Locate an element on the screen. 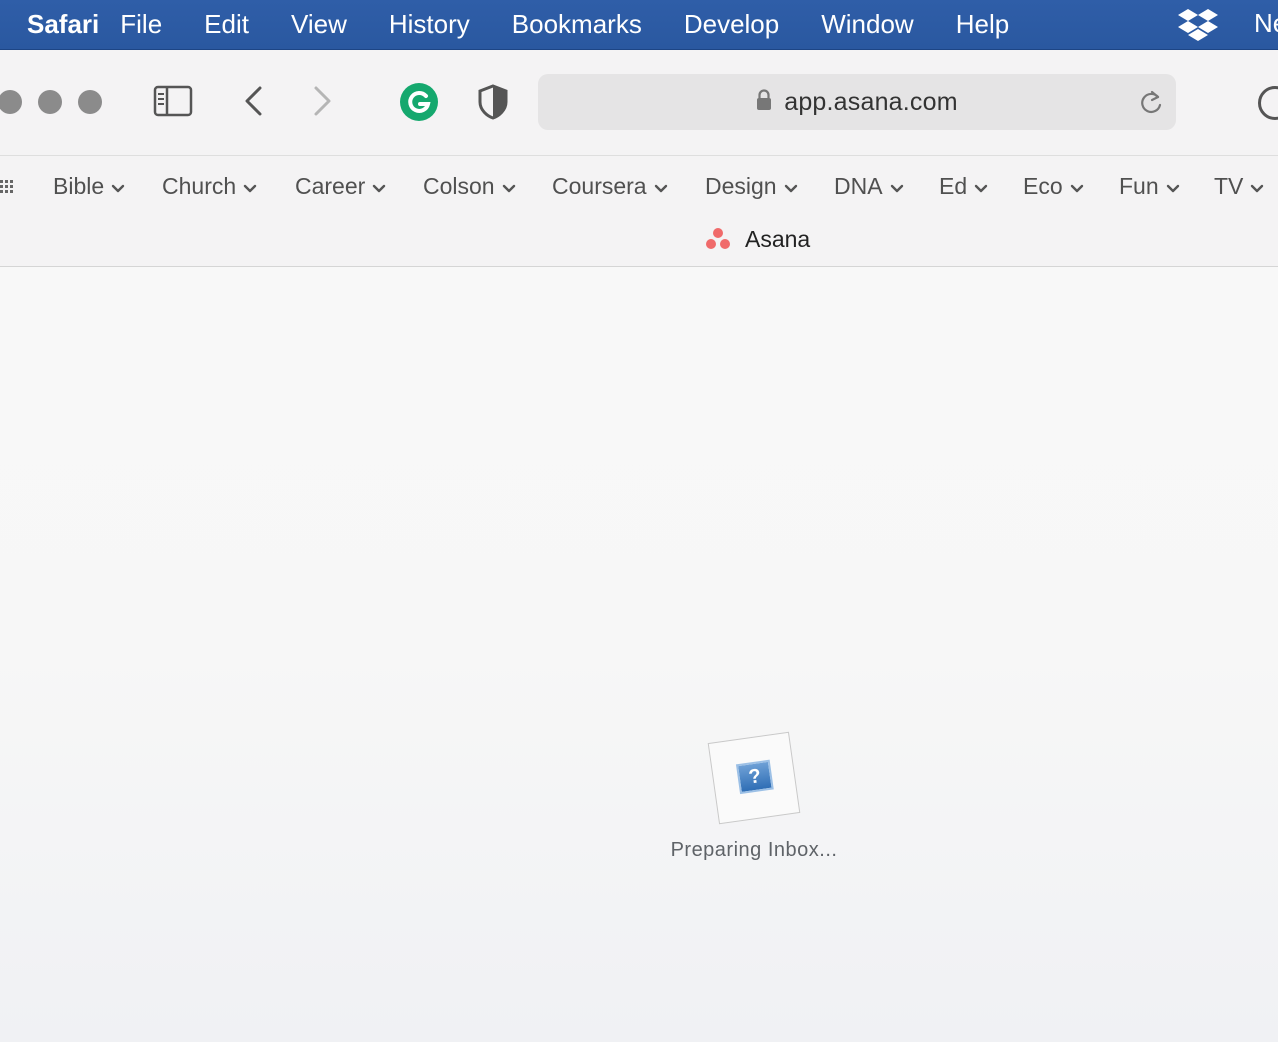 The image size is (1278, 1042). menu-history: History is located at coordinates (429, 24).